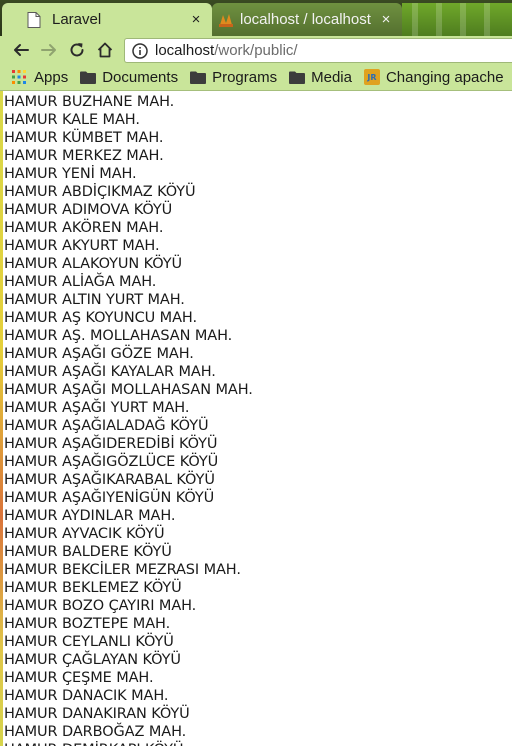 Image resolution: width=512 pixels, height=746 pixels. Describe the element at coordinates (34, 19) in the screenshot. I see `page-icon` at that location.